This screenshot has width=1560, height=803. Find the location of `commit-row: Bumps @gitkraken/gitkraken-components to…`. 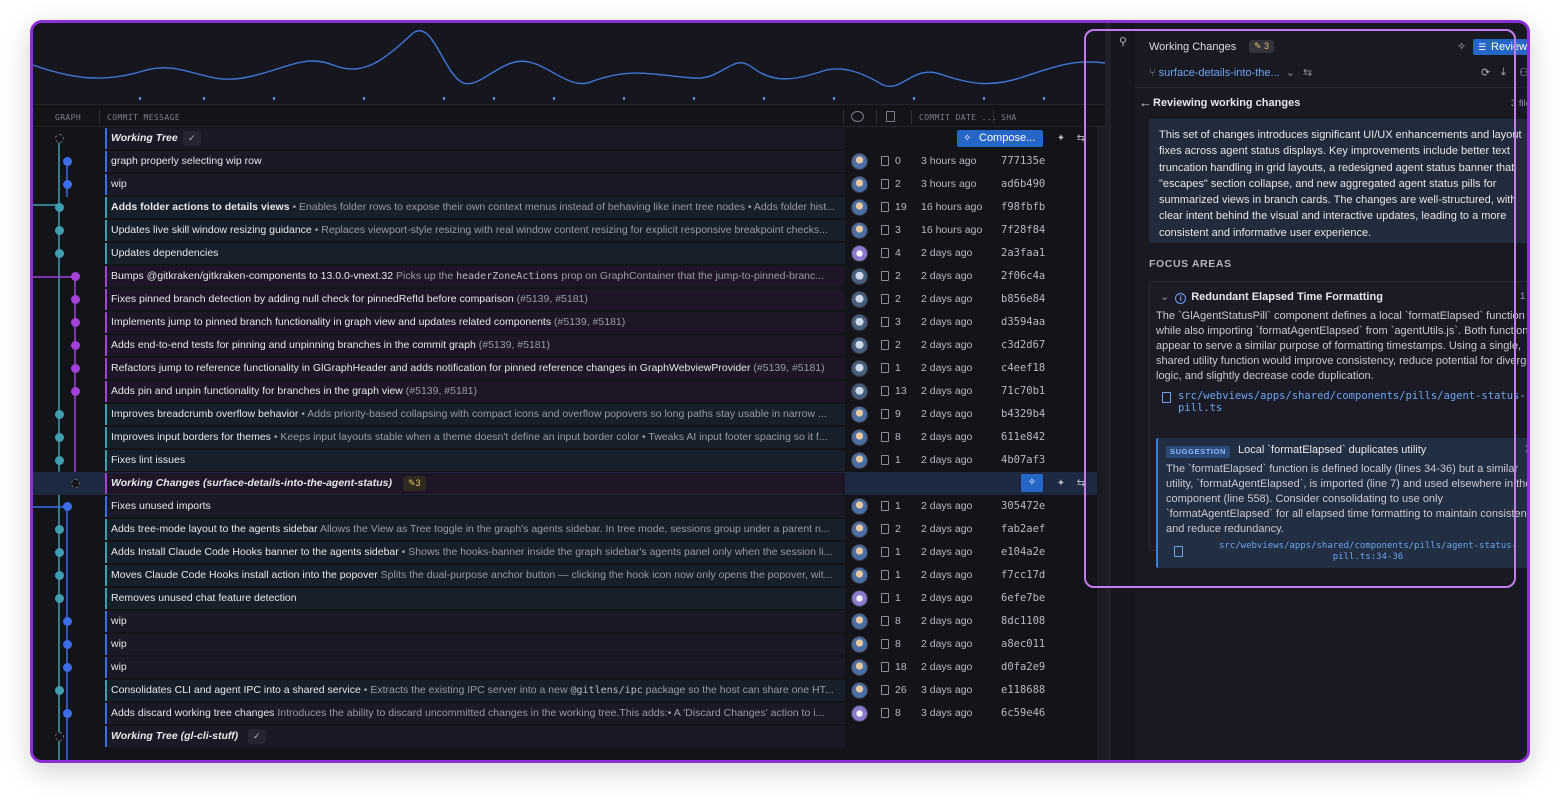

commit-row: Bumps @gitkraken/gitkraken-components to… is located at coordinates (569, 276).